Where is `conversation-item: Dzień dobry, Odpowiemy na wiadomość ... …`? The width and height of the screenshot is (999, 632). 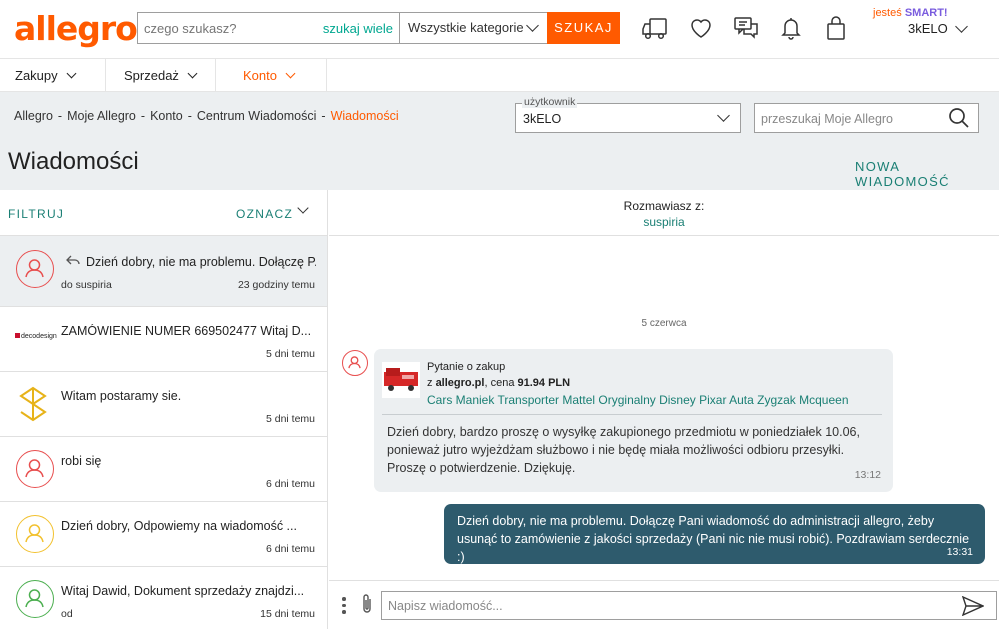 conversation-item: Dzień dobry, Odpowiemy na wiadomość ... … is located at coordinates (163, 534).